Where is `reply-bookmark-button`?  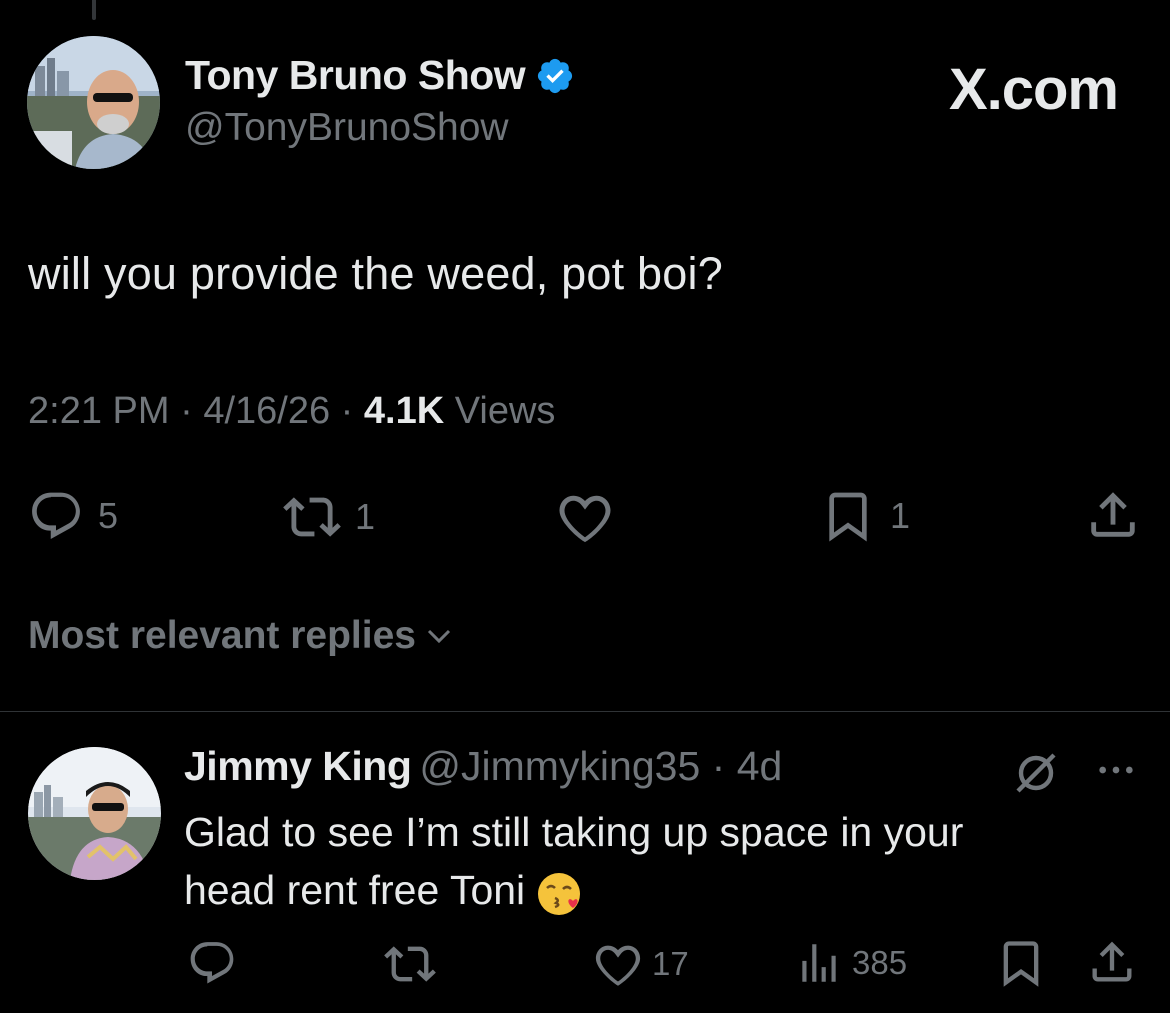 reply-bookmark-button is located at coordinates (1021, 963).